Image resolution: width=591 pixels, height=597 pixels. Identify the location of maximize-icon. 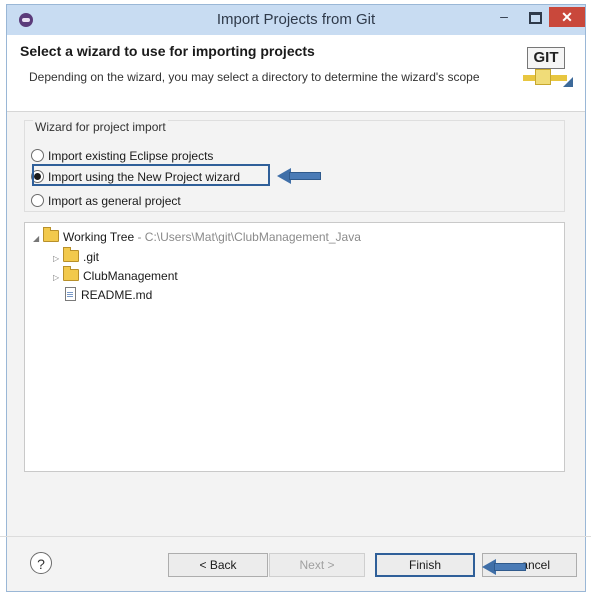
(535, 18).